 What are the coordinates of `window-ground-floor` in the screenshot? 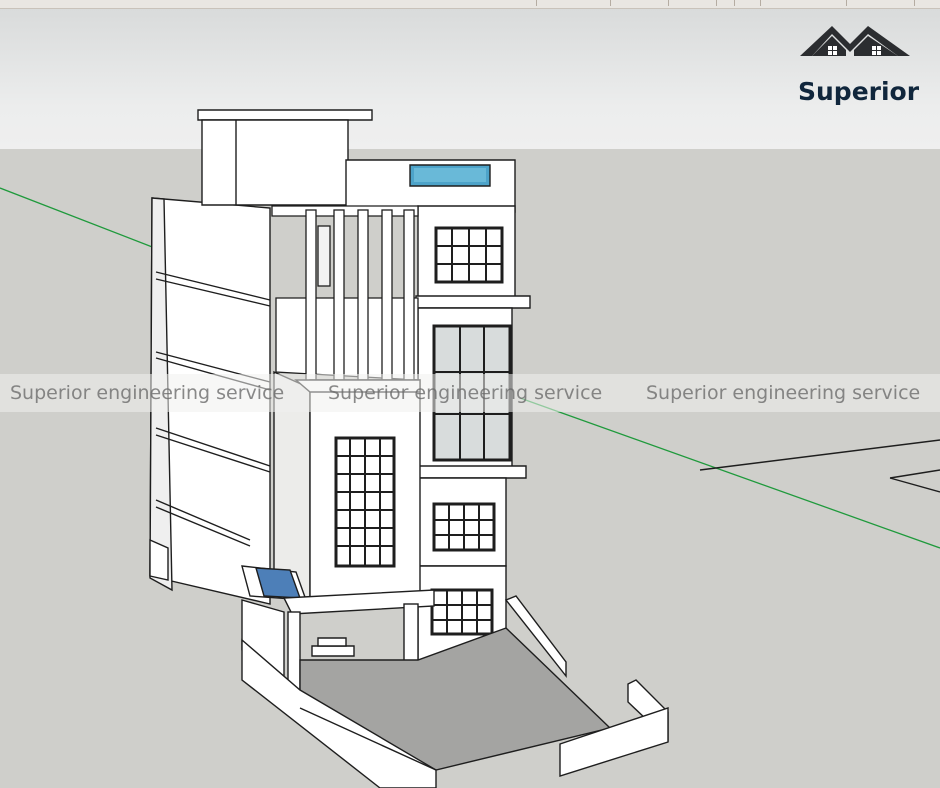 It's located at (462, 612).